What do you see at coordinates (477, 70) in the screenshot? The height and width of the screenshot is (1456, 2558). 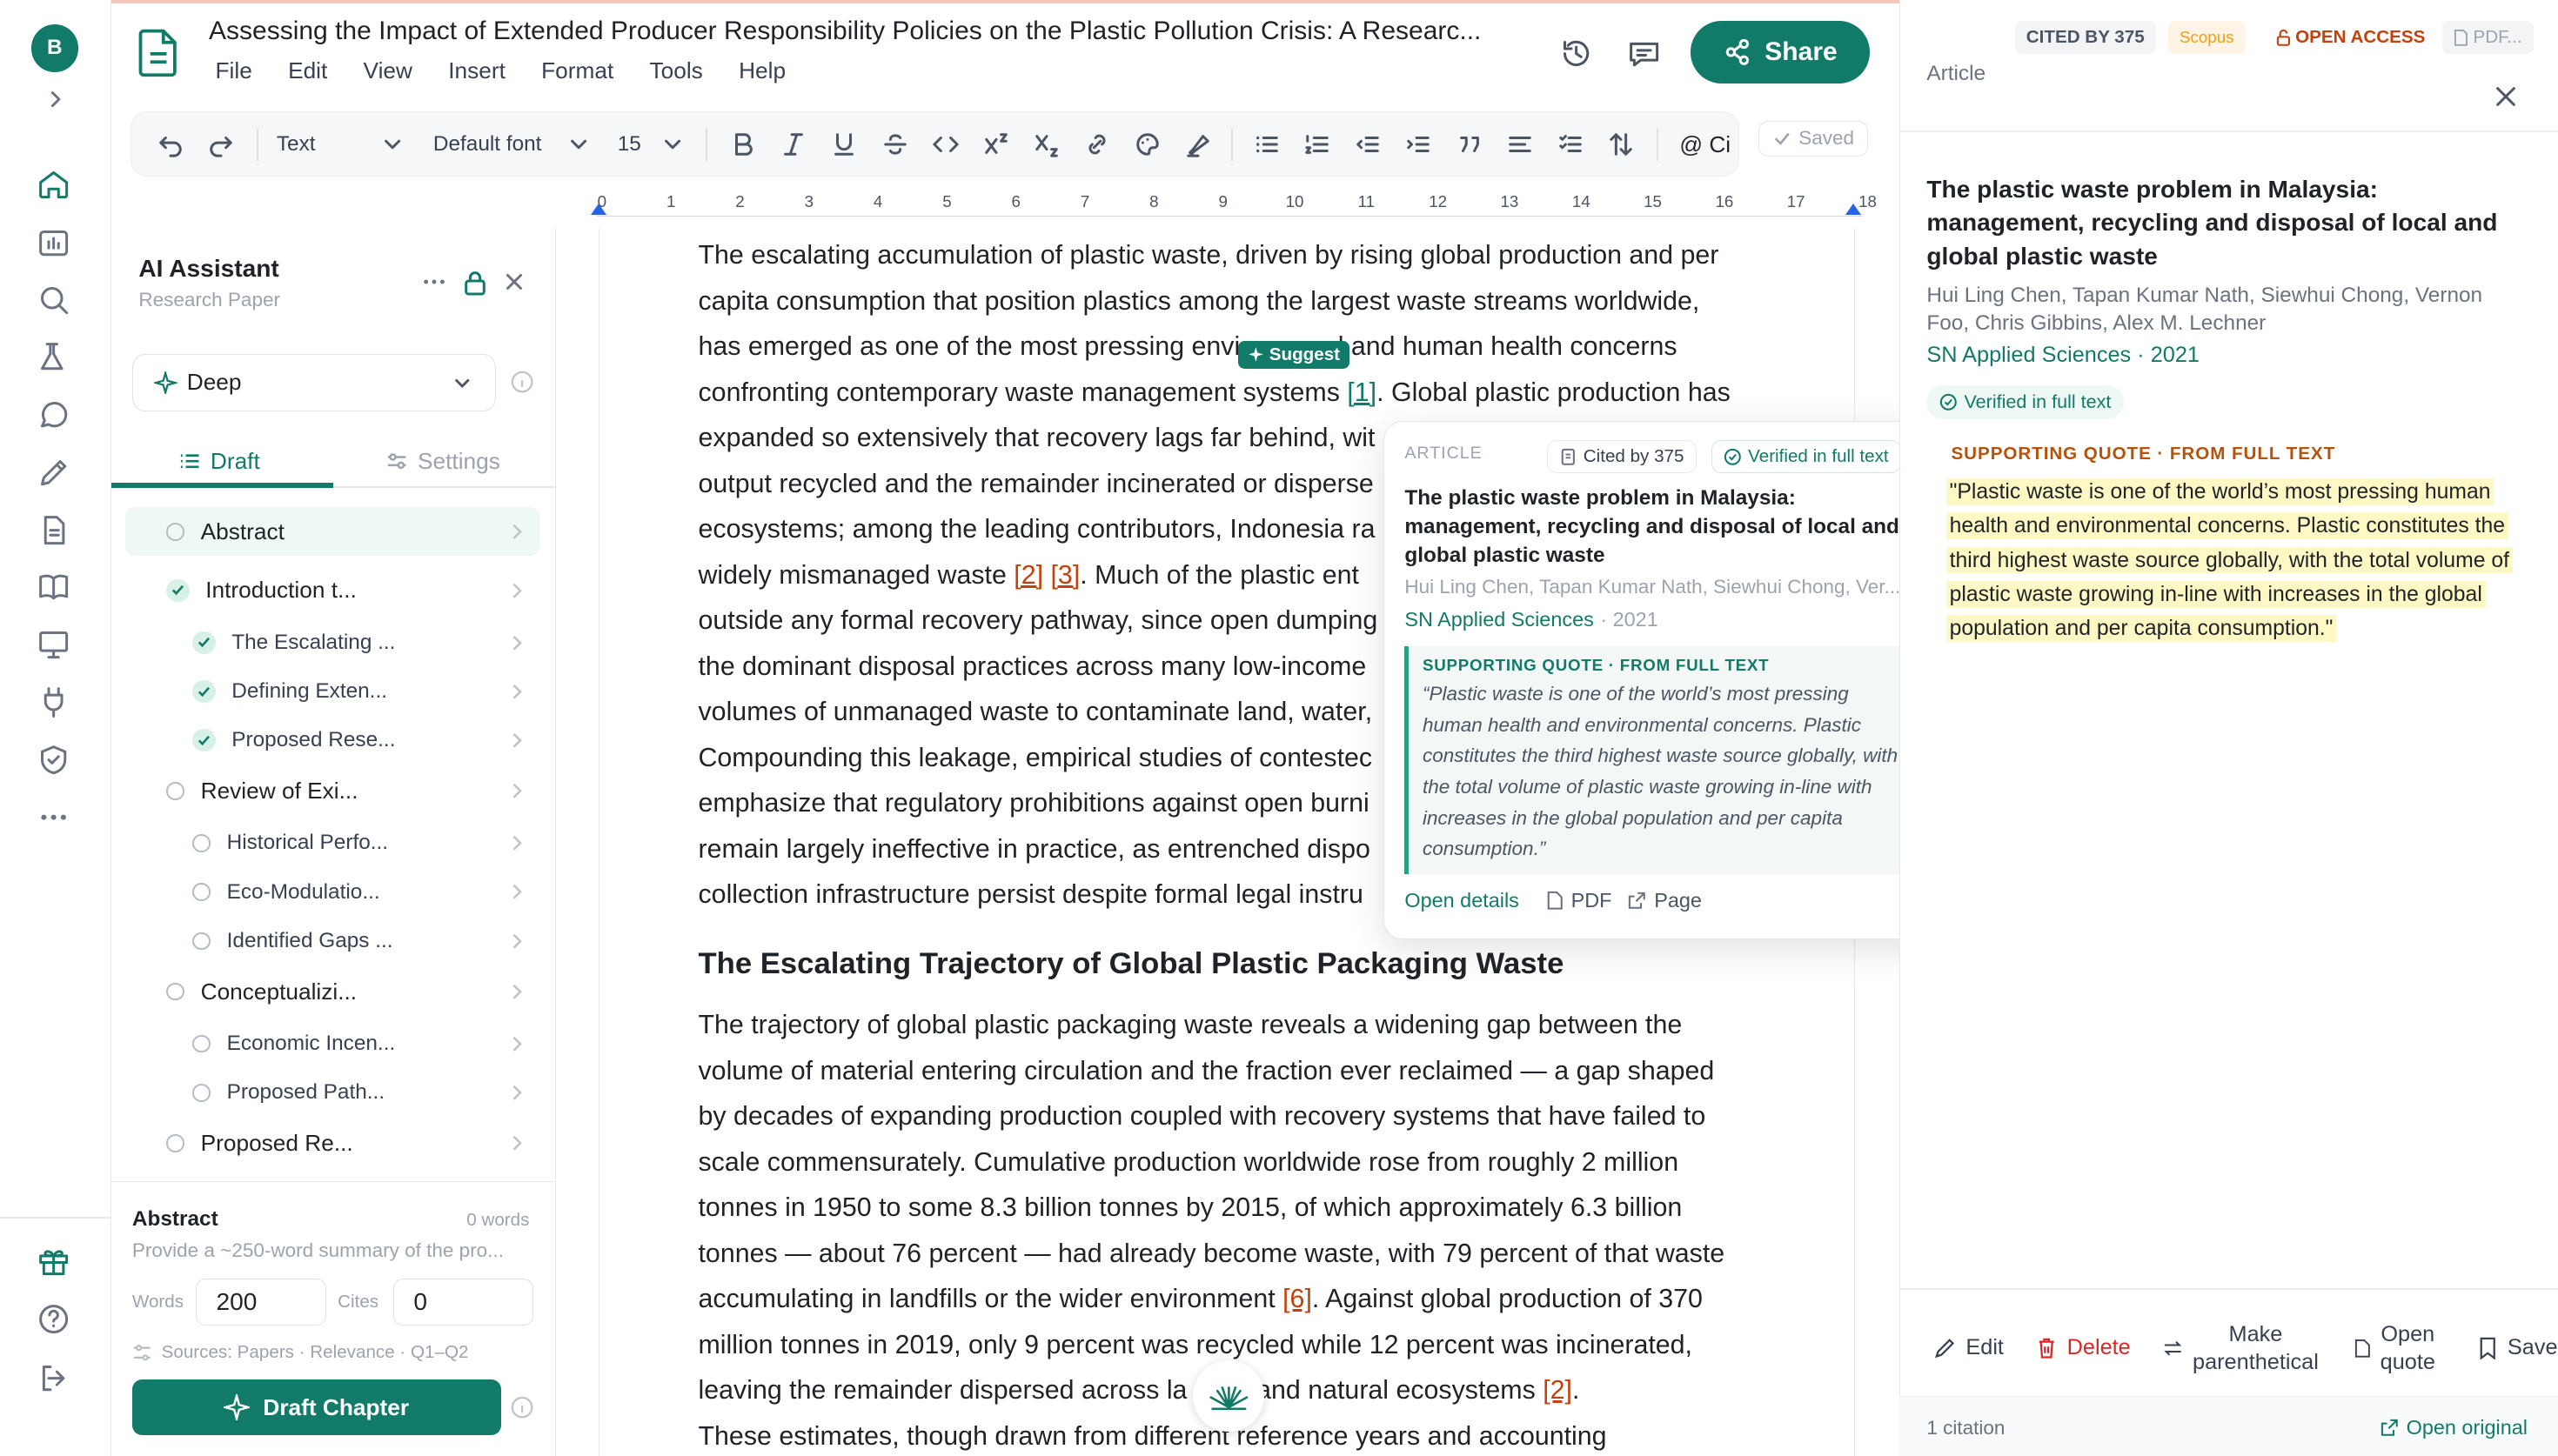 I see `menu-insert: Insert` at bounding box center [477, 70].